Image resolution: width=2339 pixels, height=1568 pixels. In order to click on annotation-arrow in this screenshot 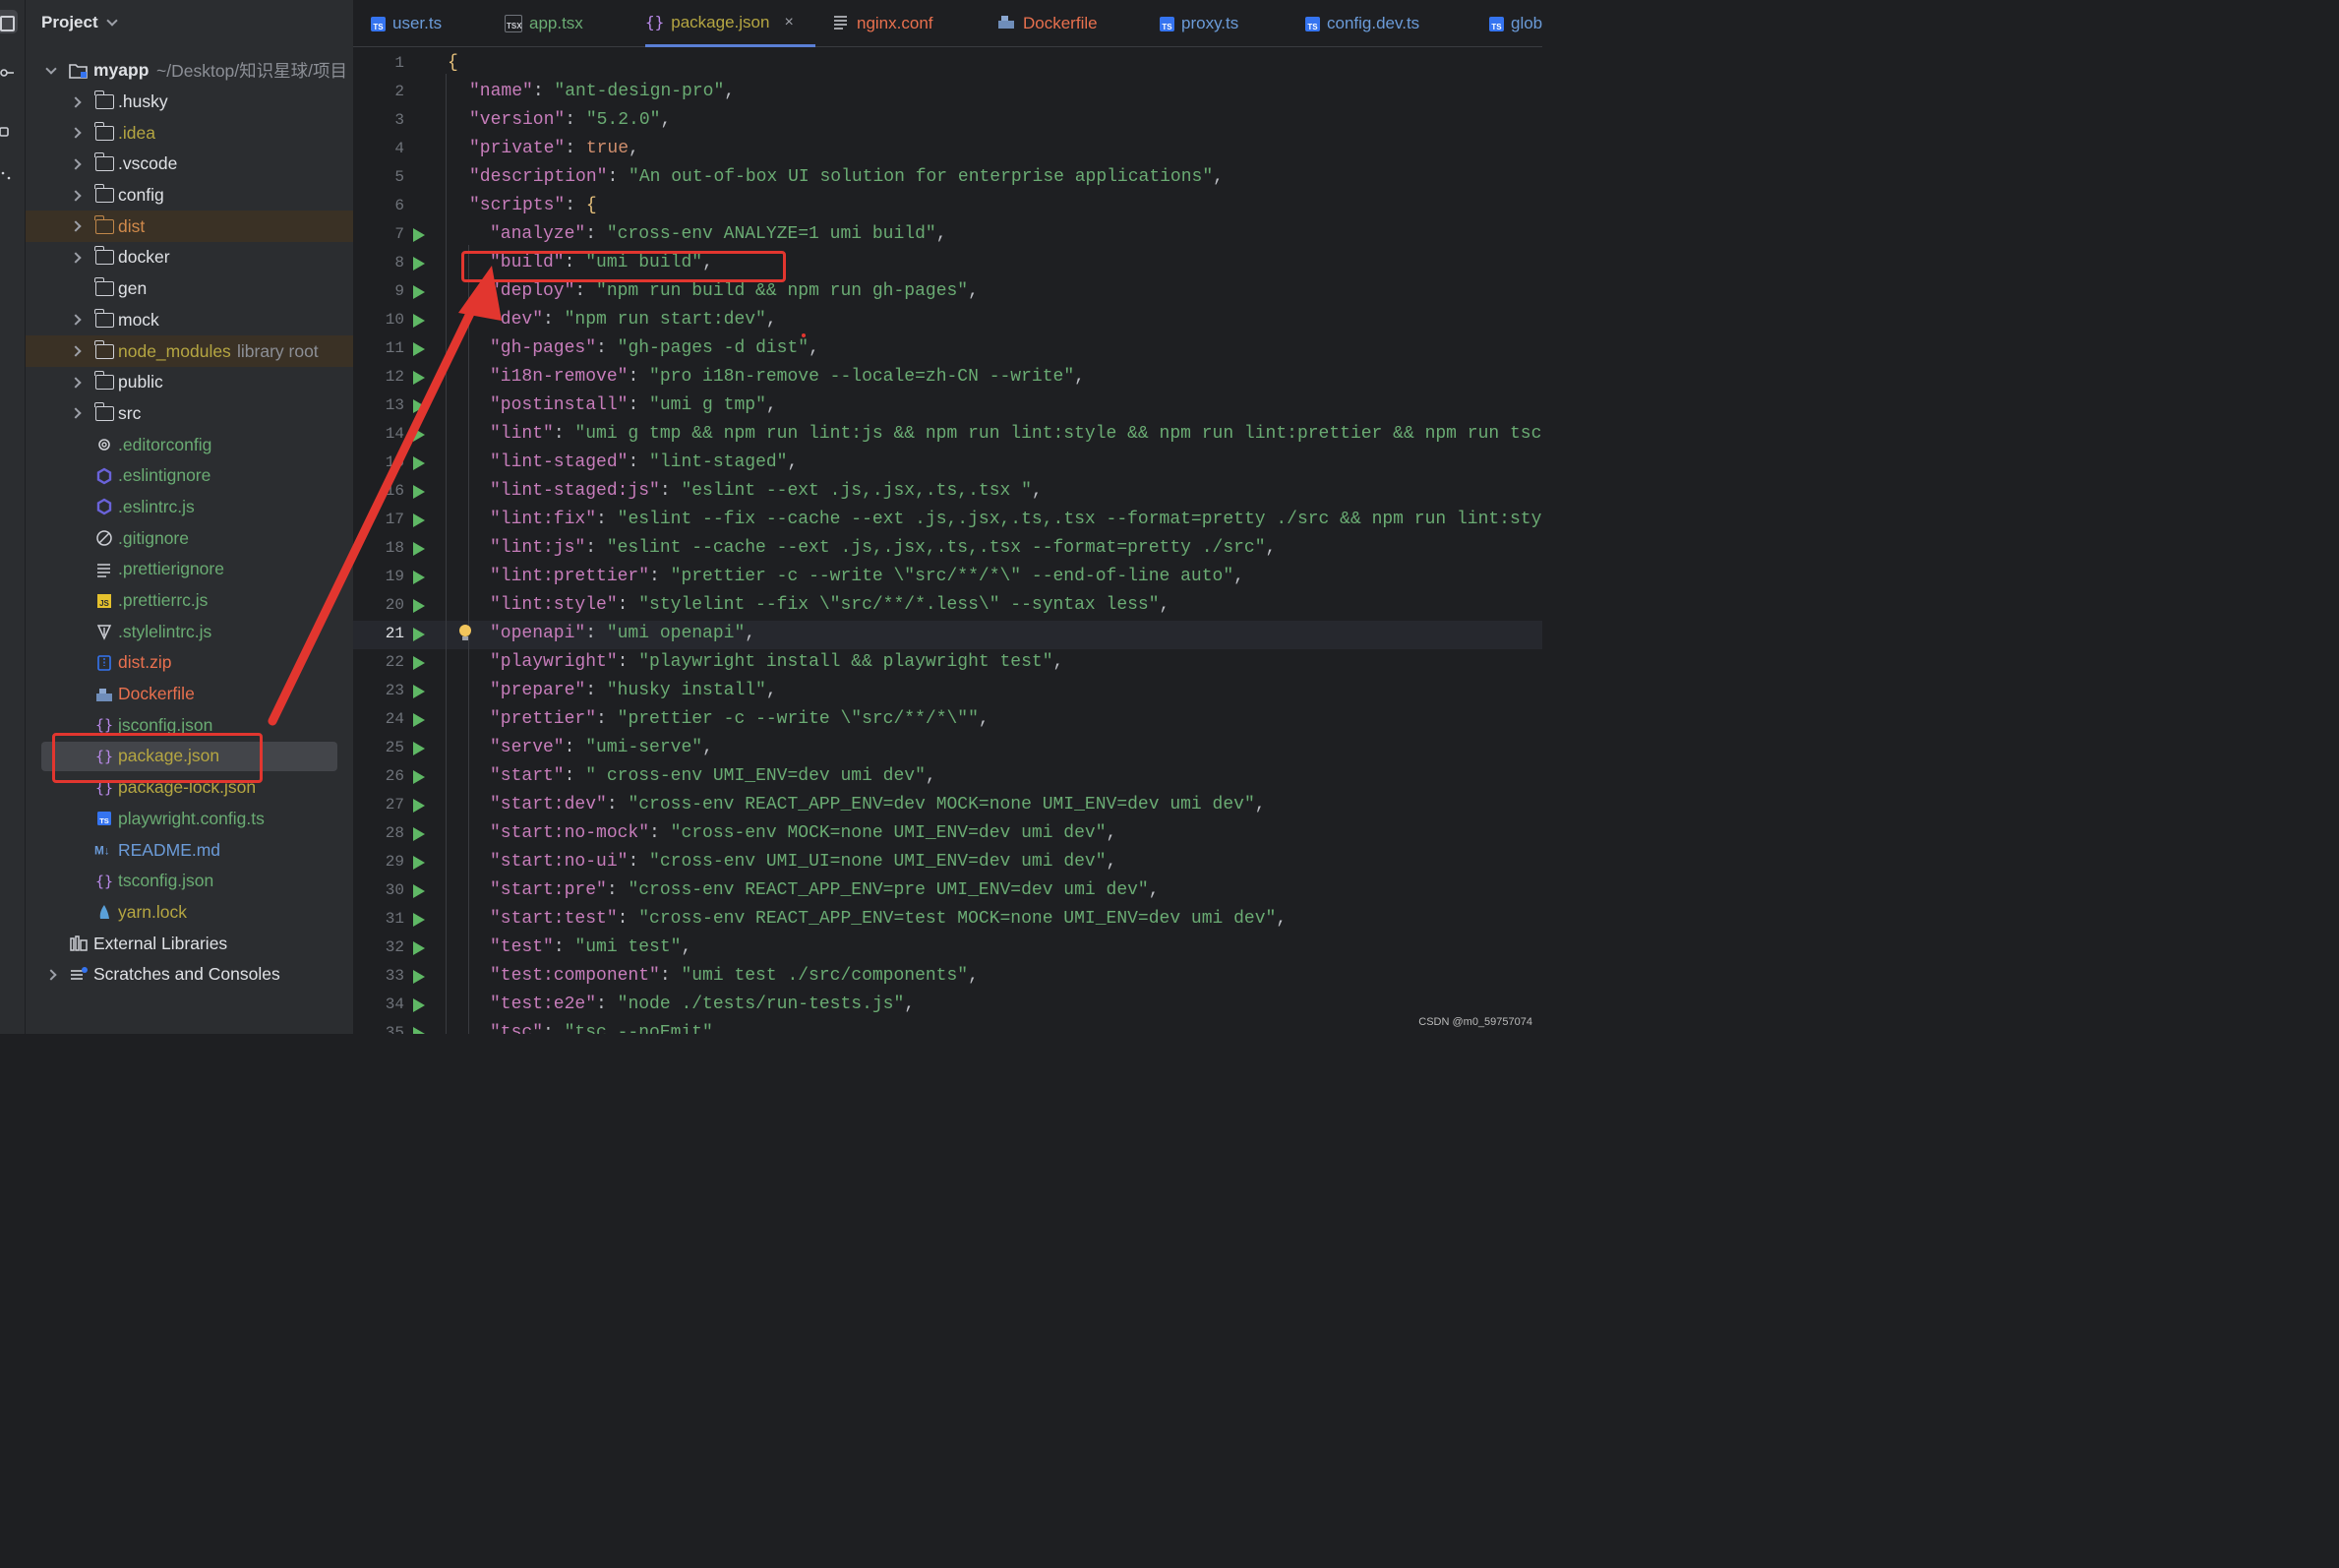, I will do `click(537, 496)`.